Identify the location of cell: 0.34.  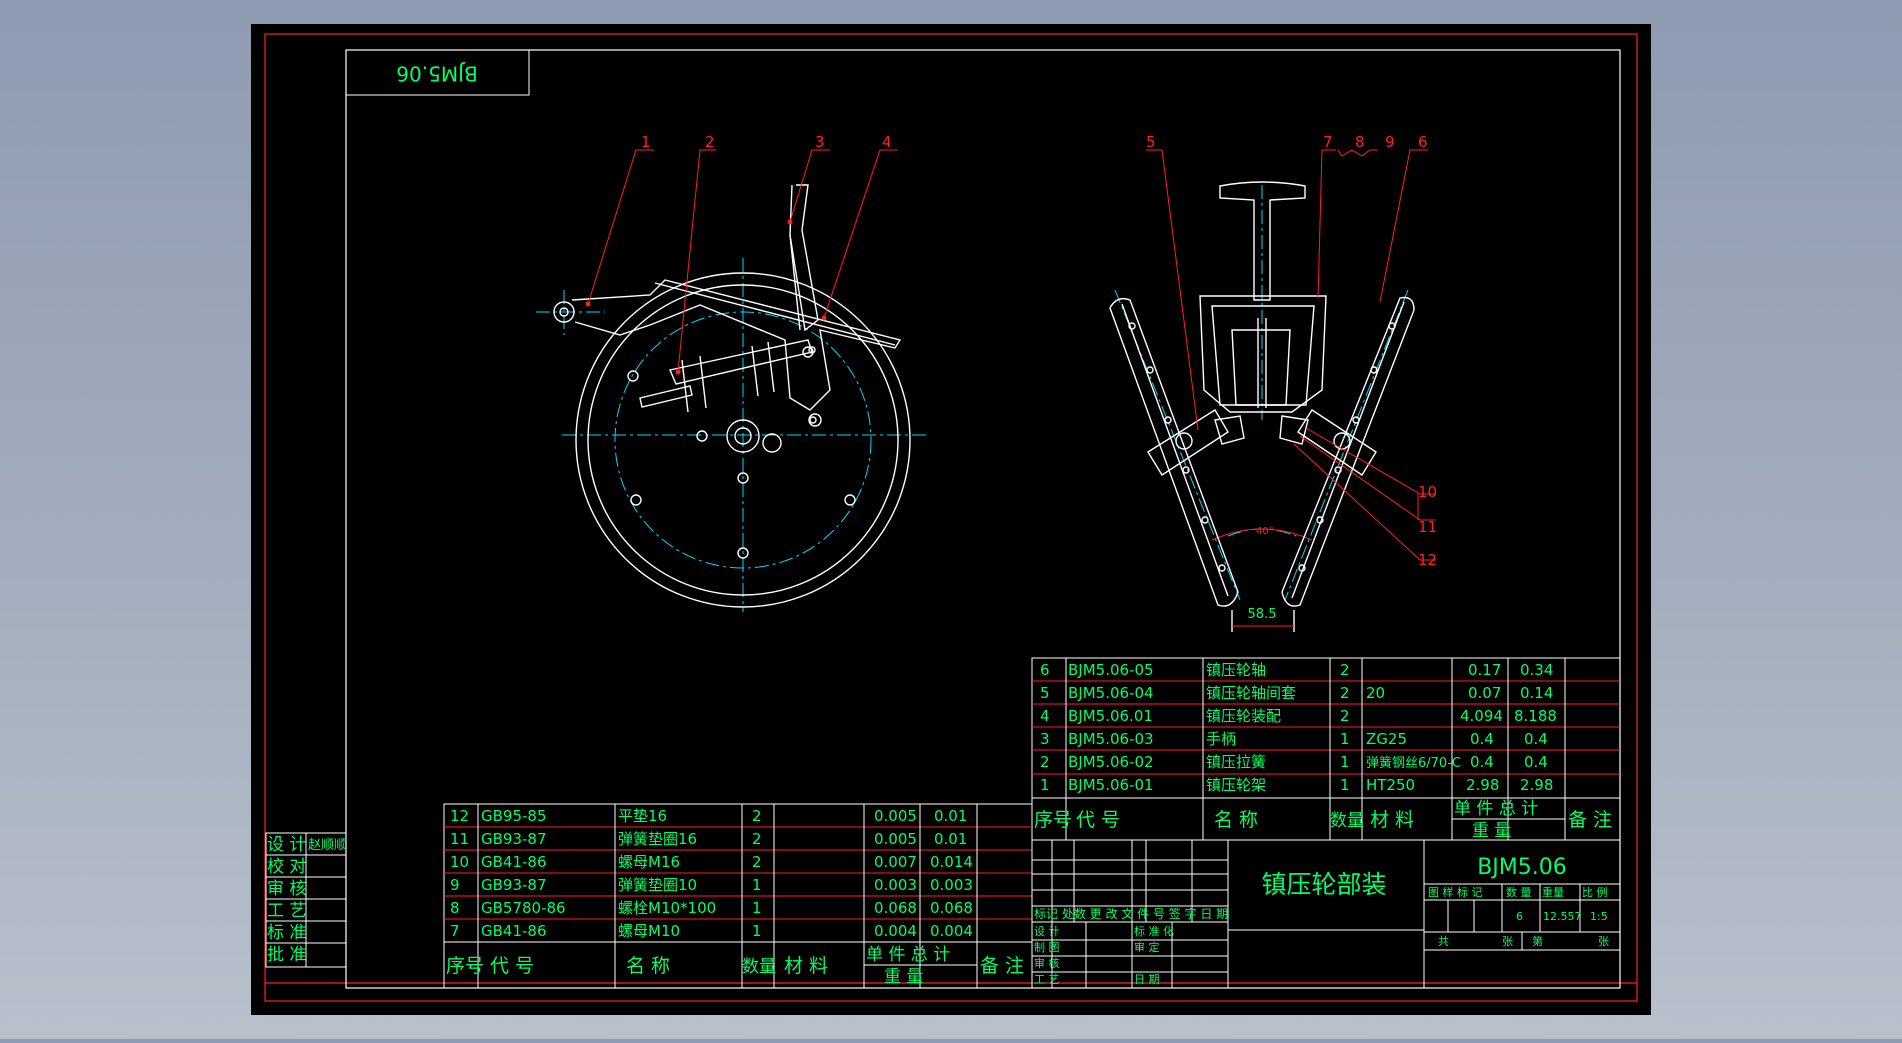
(1536, 670).